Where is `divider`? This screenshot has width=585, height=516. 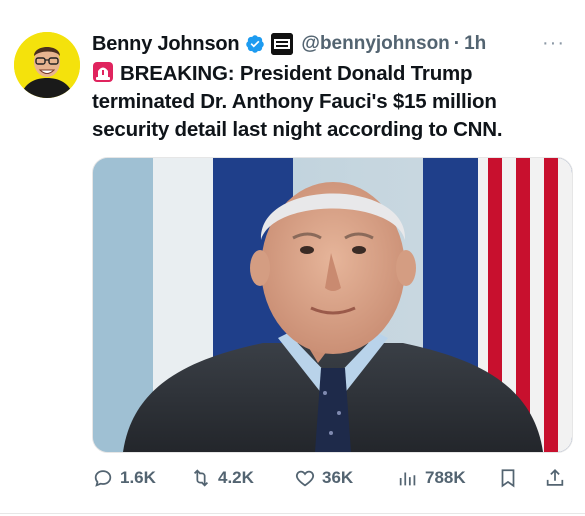 divider is located at coordinates (292, 513).